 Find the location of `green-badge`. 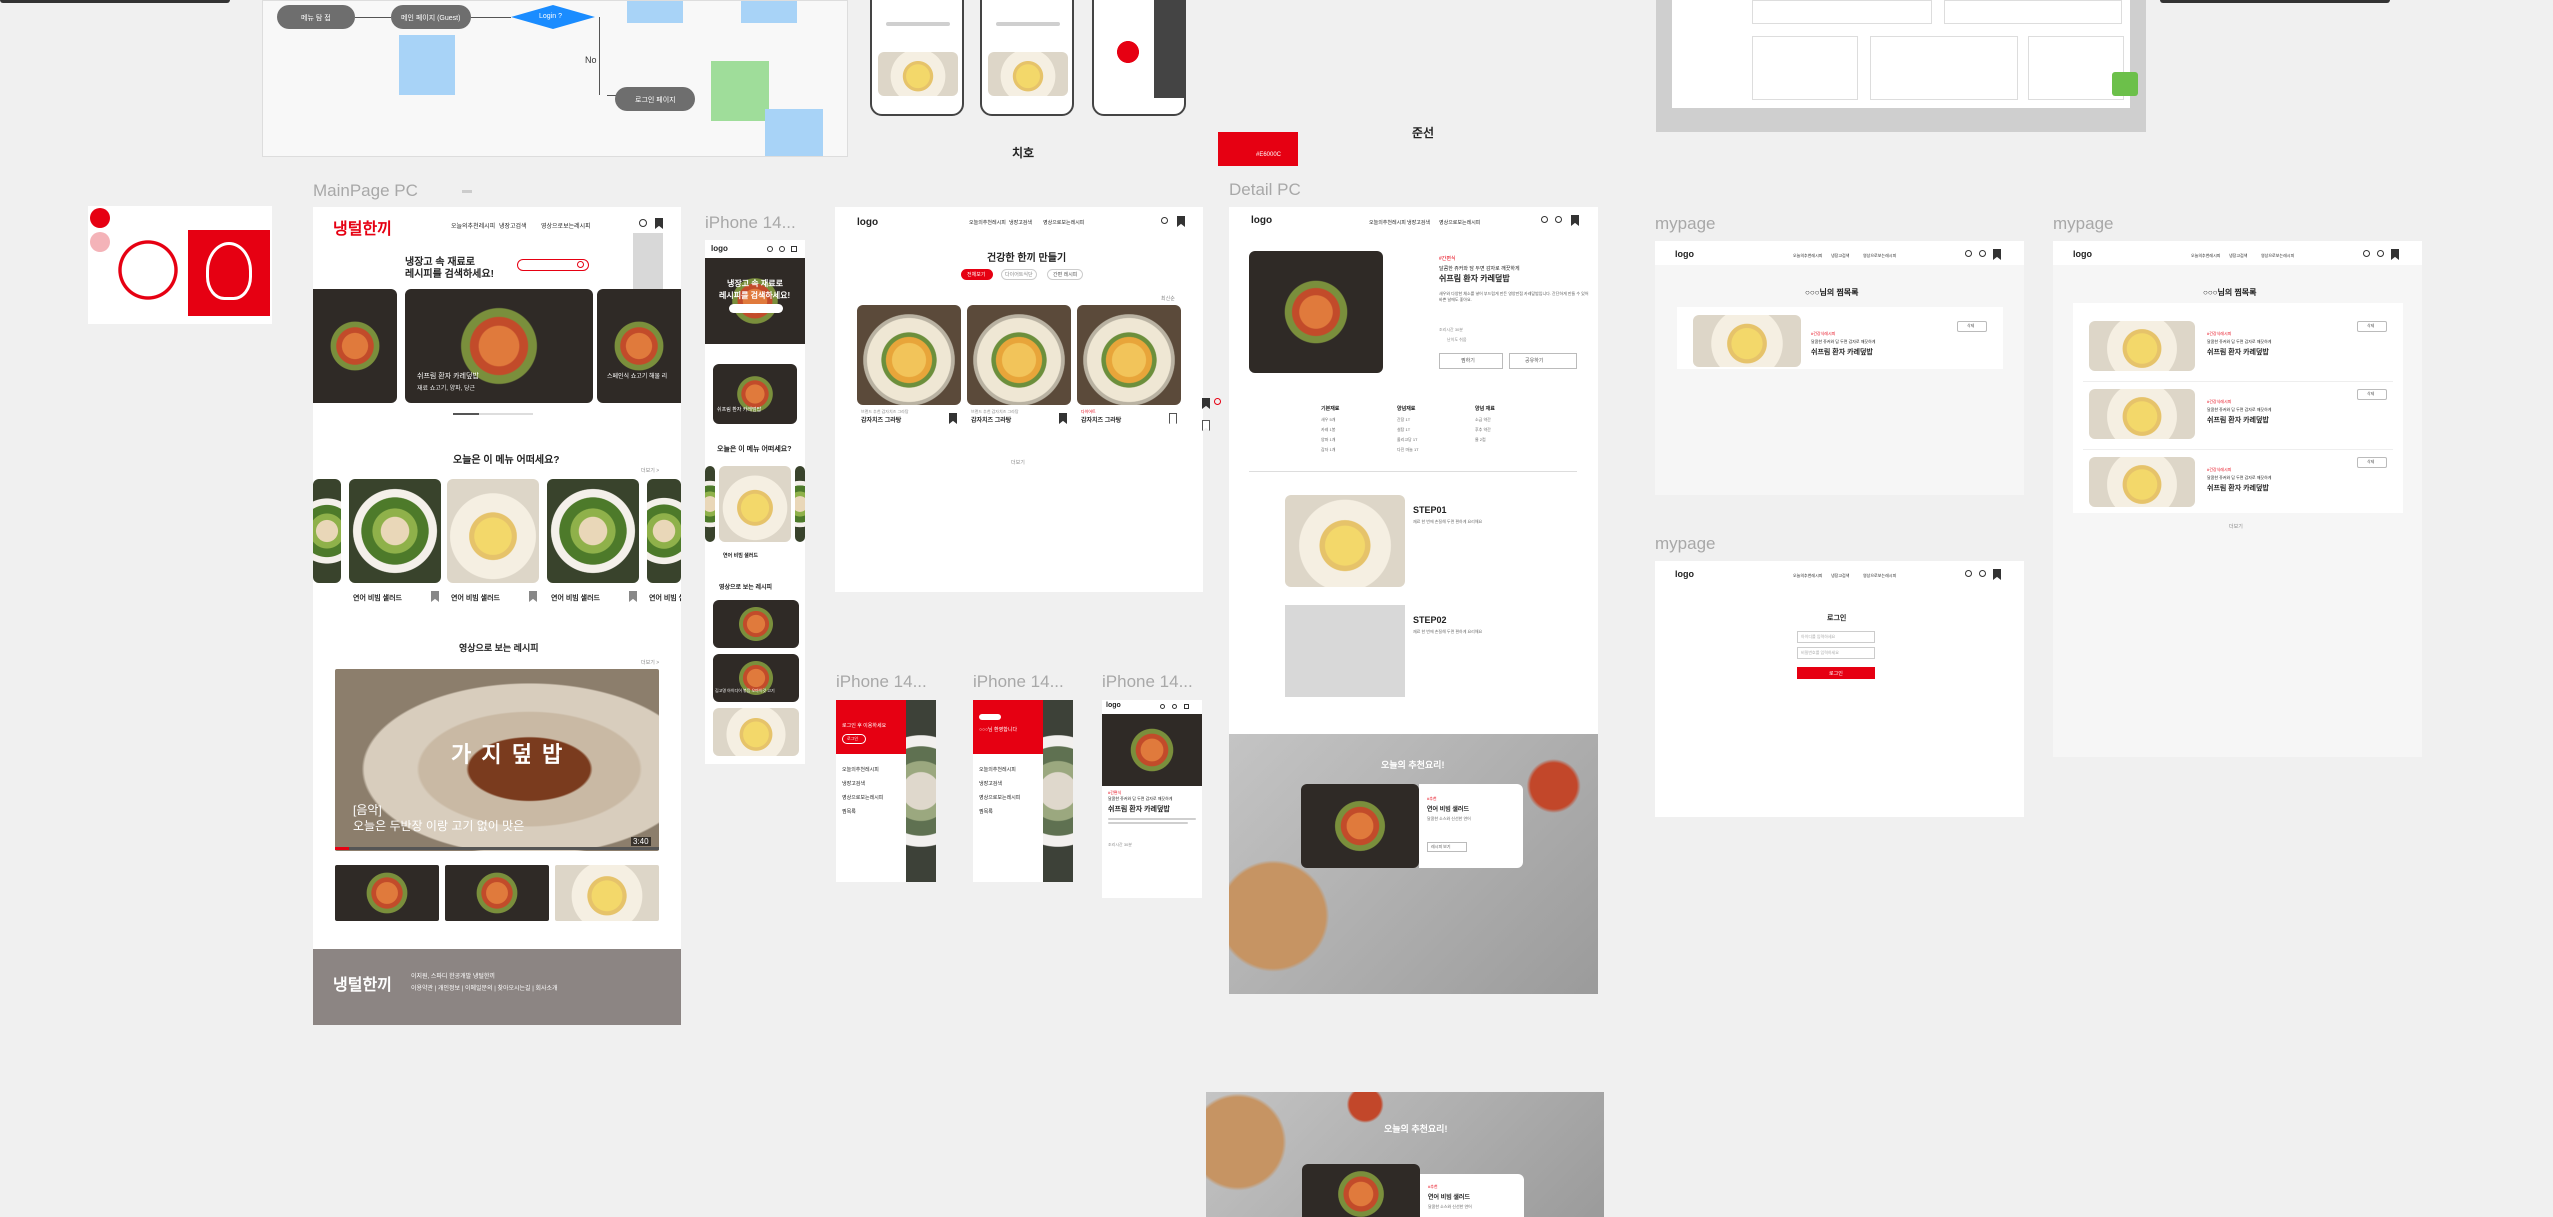

green-badge is located at coordinates (2125, 84).